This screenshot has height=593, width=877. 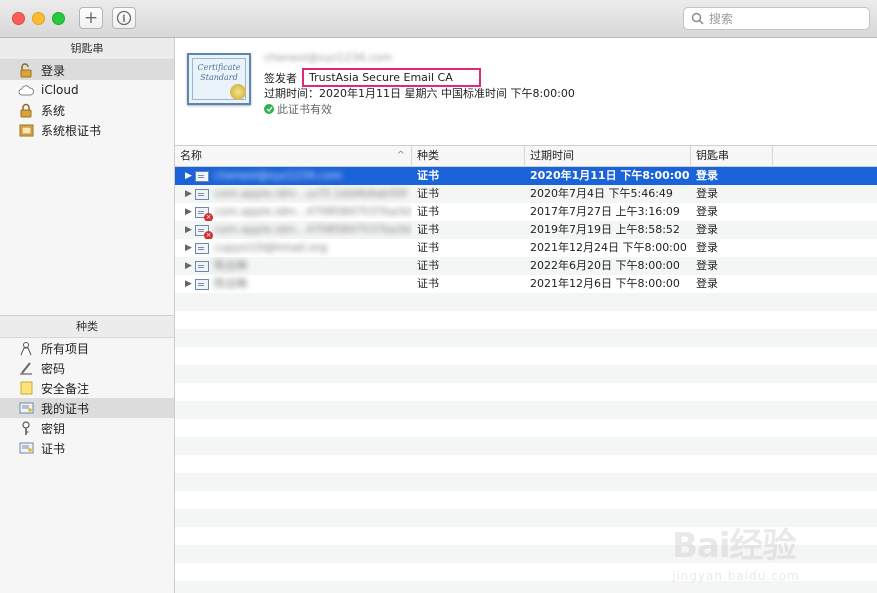 What do you see at coordinates (26, 130) in the screenshot?
I see `cabinet-icon` at bounding box center [26, 130].